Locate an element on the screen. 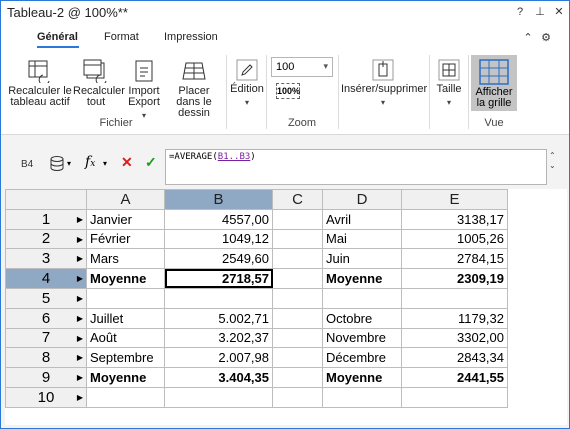  cell-a3: Mars is located at coordinates (125, 259).